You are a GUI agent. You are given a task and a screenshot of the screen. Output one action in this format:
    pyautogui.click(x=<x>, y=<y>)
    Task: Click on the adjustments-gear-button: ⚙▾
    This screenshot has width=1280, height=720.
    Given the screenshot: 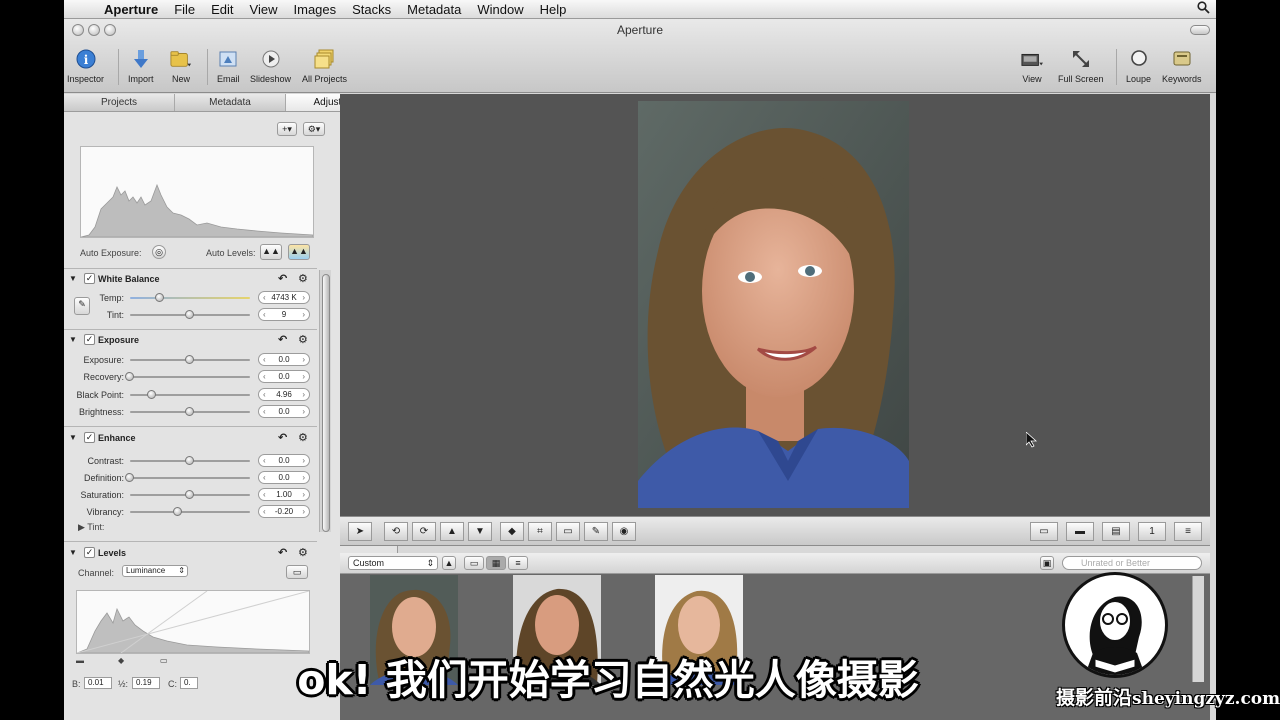 What is the action you would take?
    pyautogui.click(x=314, y=129)
    